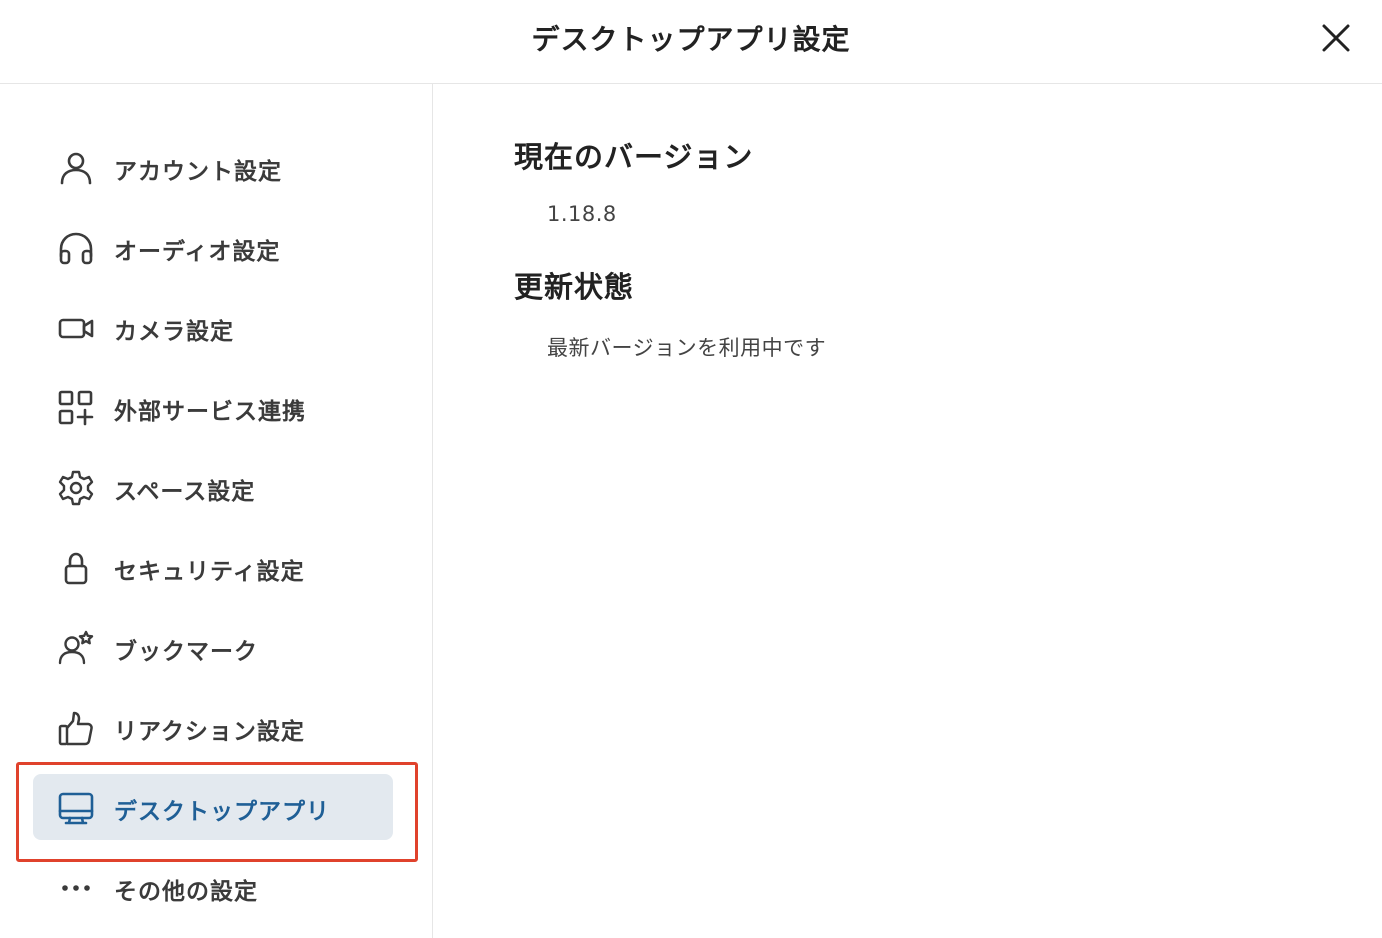 The height and width of the screenshot is (938, 1382). I want to click on close-button, so click(1336, 38).